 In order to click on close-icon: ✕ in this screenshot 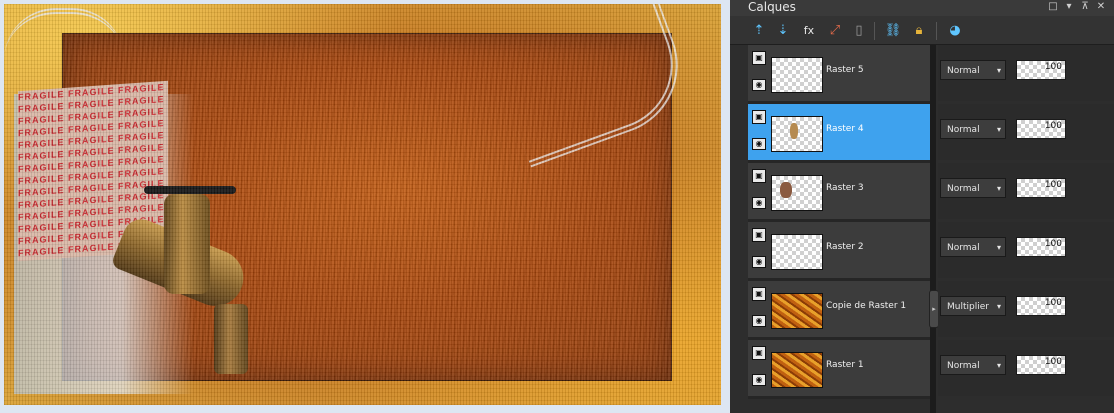, I will do `click(1101, 6)`.